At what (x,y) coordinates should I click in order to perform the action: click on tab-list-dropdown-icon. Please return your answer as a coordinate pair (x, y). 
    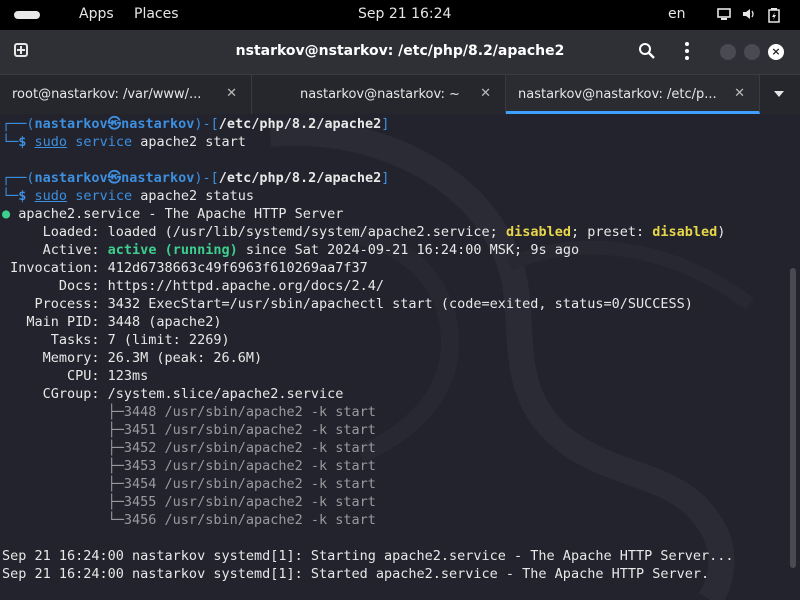
    Looking at the image, I should click on (779, 94).